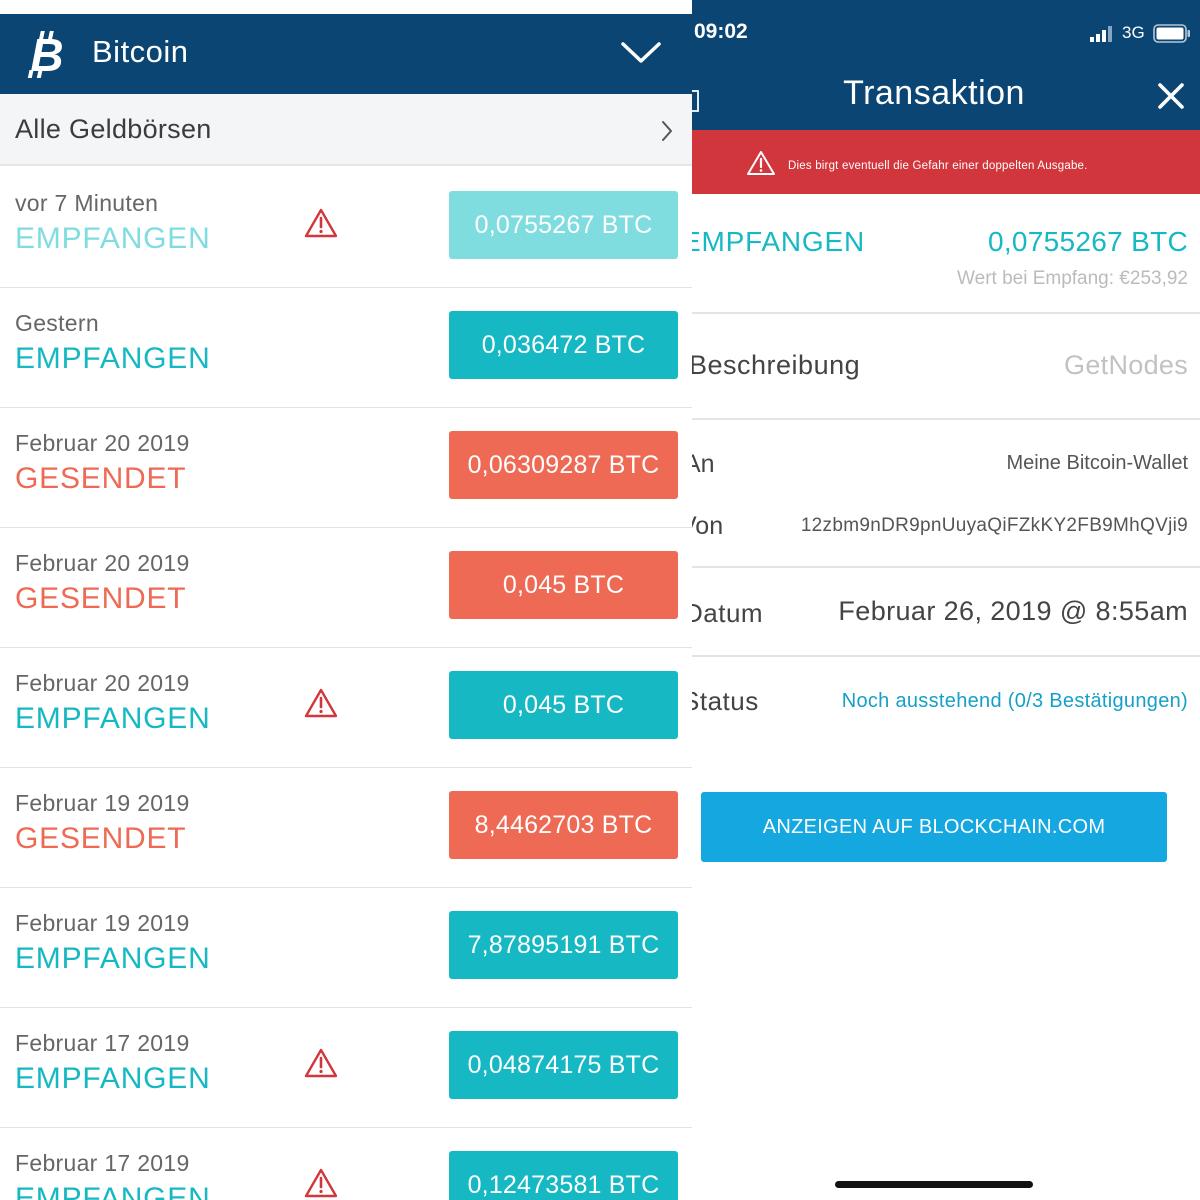  Describe the element at coordinates (1171, 96) in the screenshot. I see `close-icon` at that location.